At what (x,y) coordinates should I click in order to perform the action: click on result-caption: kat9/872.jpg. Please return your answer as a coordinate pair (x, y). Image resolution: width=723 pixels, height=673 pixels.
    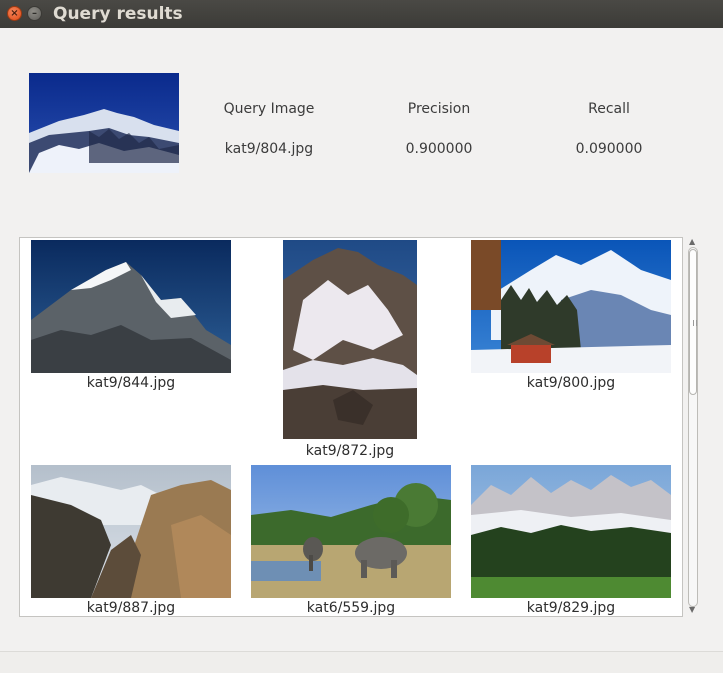
    Looking at the image, I should click on (350, 451).